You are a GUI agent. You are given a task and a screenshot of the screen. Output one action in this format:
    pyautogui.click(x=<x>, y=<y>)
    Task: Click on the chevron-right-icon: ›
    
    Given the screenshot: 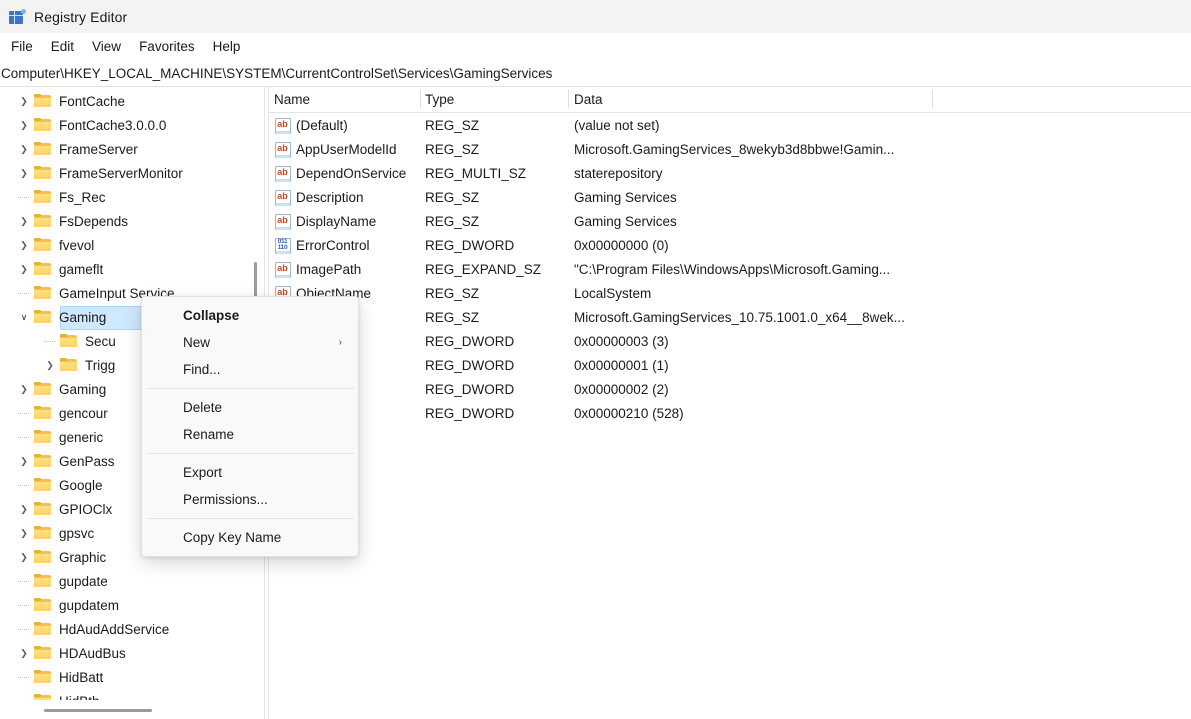 What is the action you would take?
    pyautogui.click(x=340, y=342)
    